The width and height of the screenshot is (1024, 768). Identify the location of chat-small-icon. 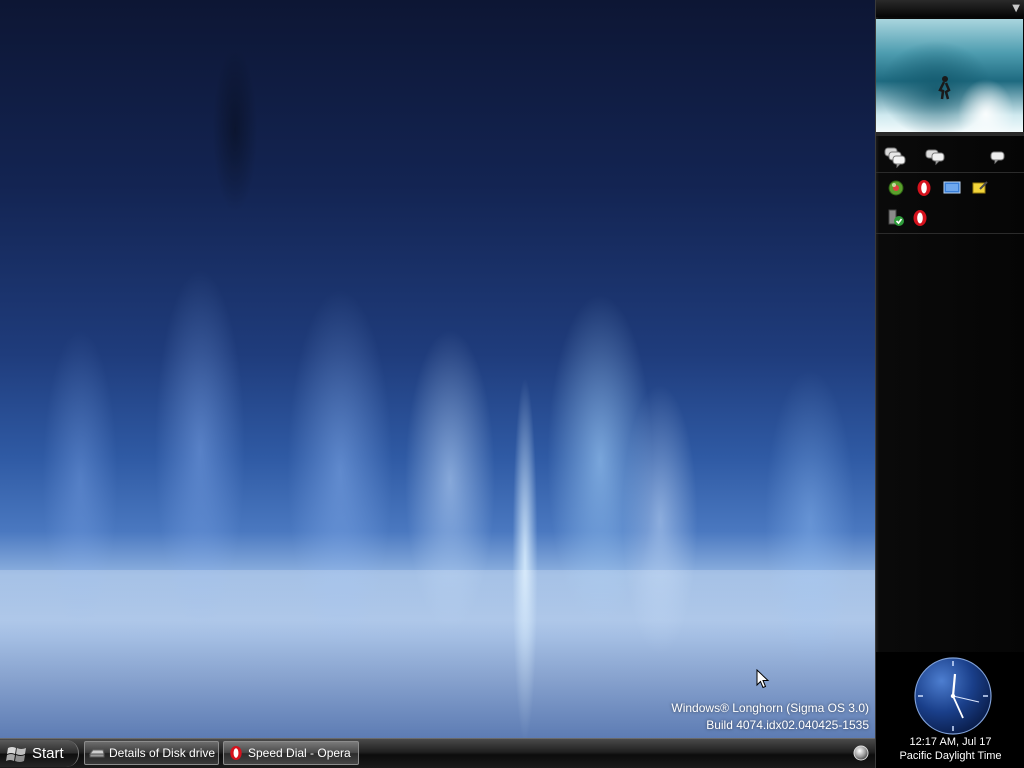
(998, 157).